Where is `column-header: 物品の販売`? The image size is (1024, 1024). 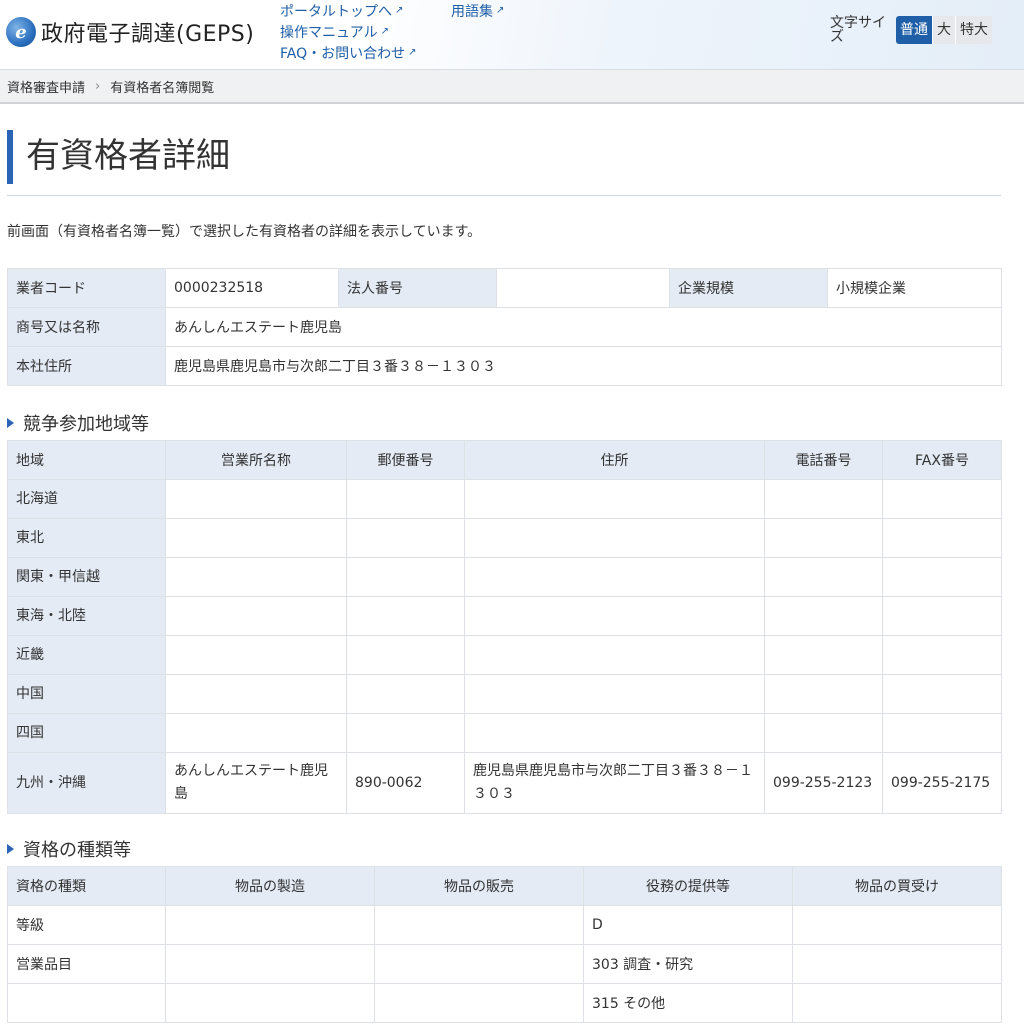
column-header: 物品の販売 is located at coordinates (479, 886).